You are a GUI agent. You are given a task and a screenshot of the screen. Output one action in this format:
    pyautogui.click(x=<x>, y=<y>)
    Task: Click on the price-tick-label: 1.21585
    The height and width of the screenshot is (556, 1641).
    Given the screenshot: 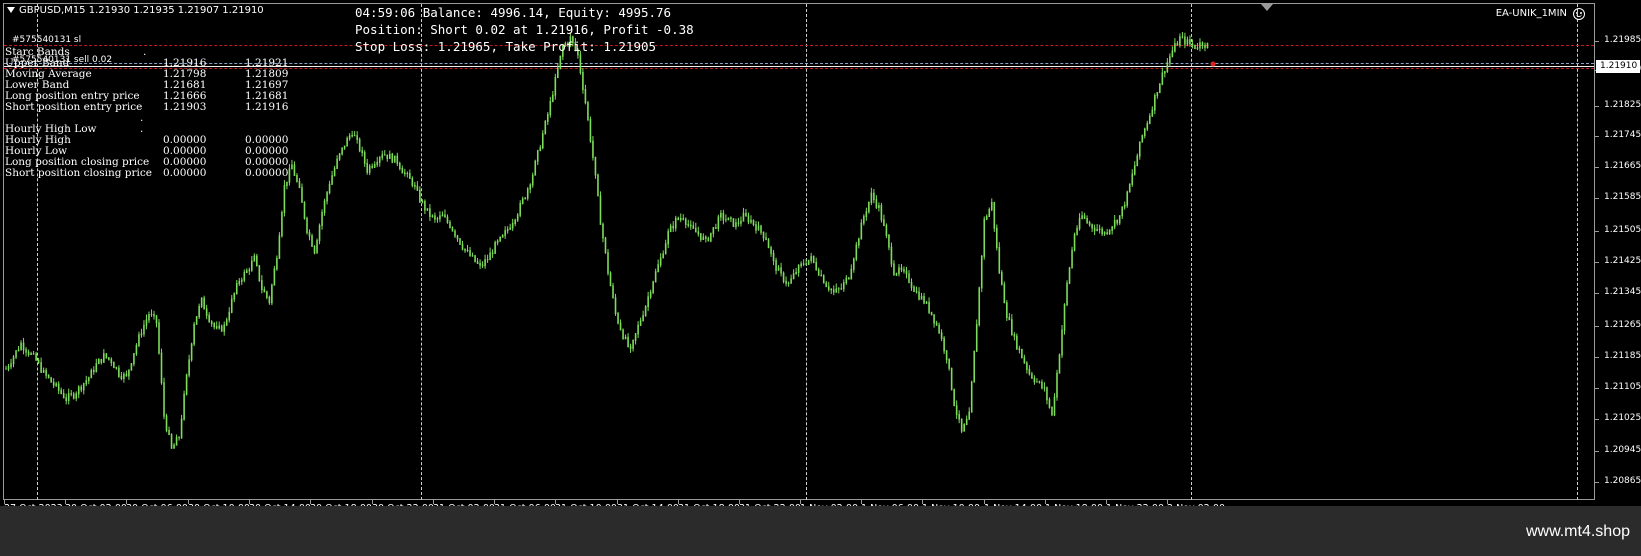 What is the action you would take?
    pyautogui.click(x=1622, y=197)
    